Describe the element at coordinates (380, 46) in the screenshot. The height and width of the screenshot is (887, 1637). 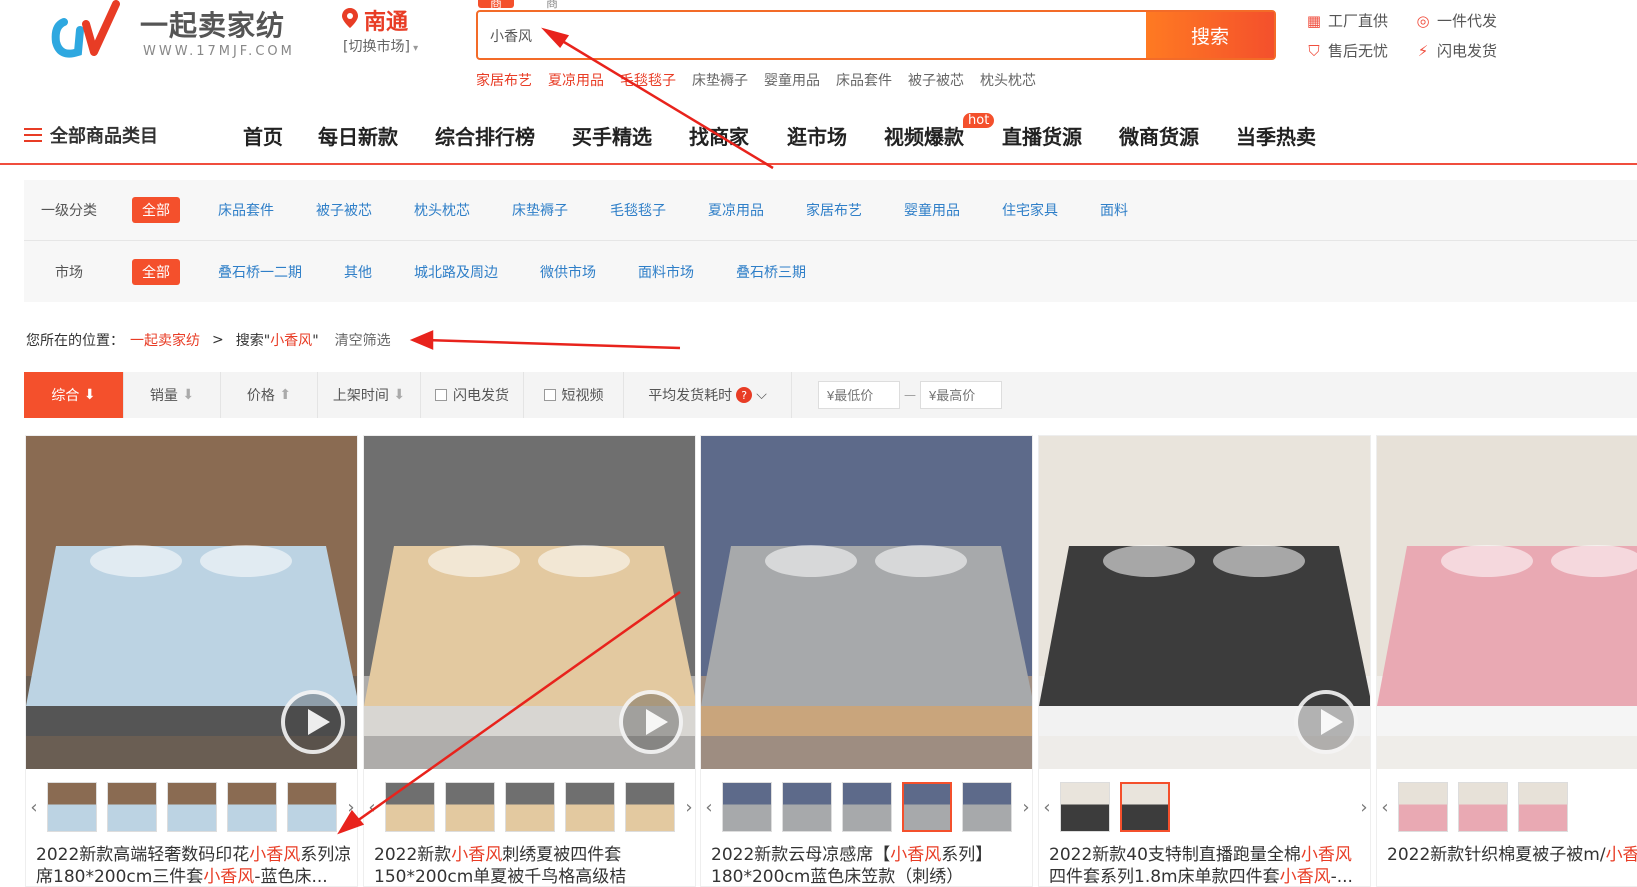
I see `switch-market-link: [切换市场] ▾` at that location.